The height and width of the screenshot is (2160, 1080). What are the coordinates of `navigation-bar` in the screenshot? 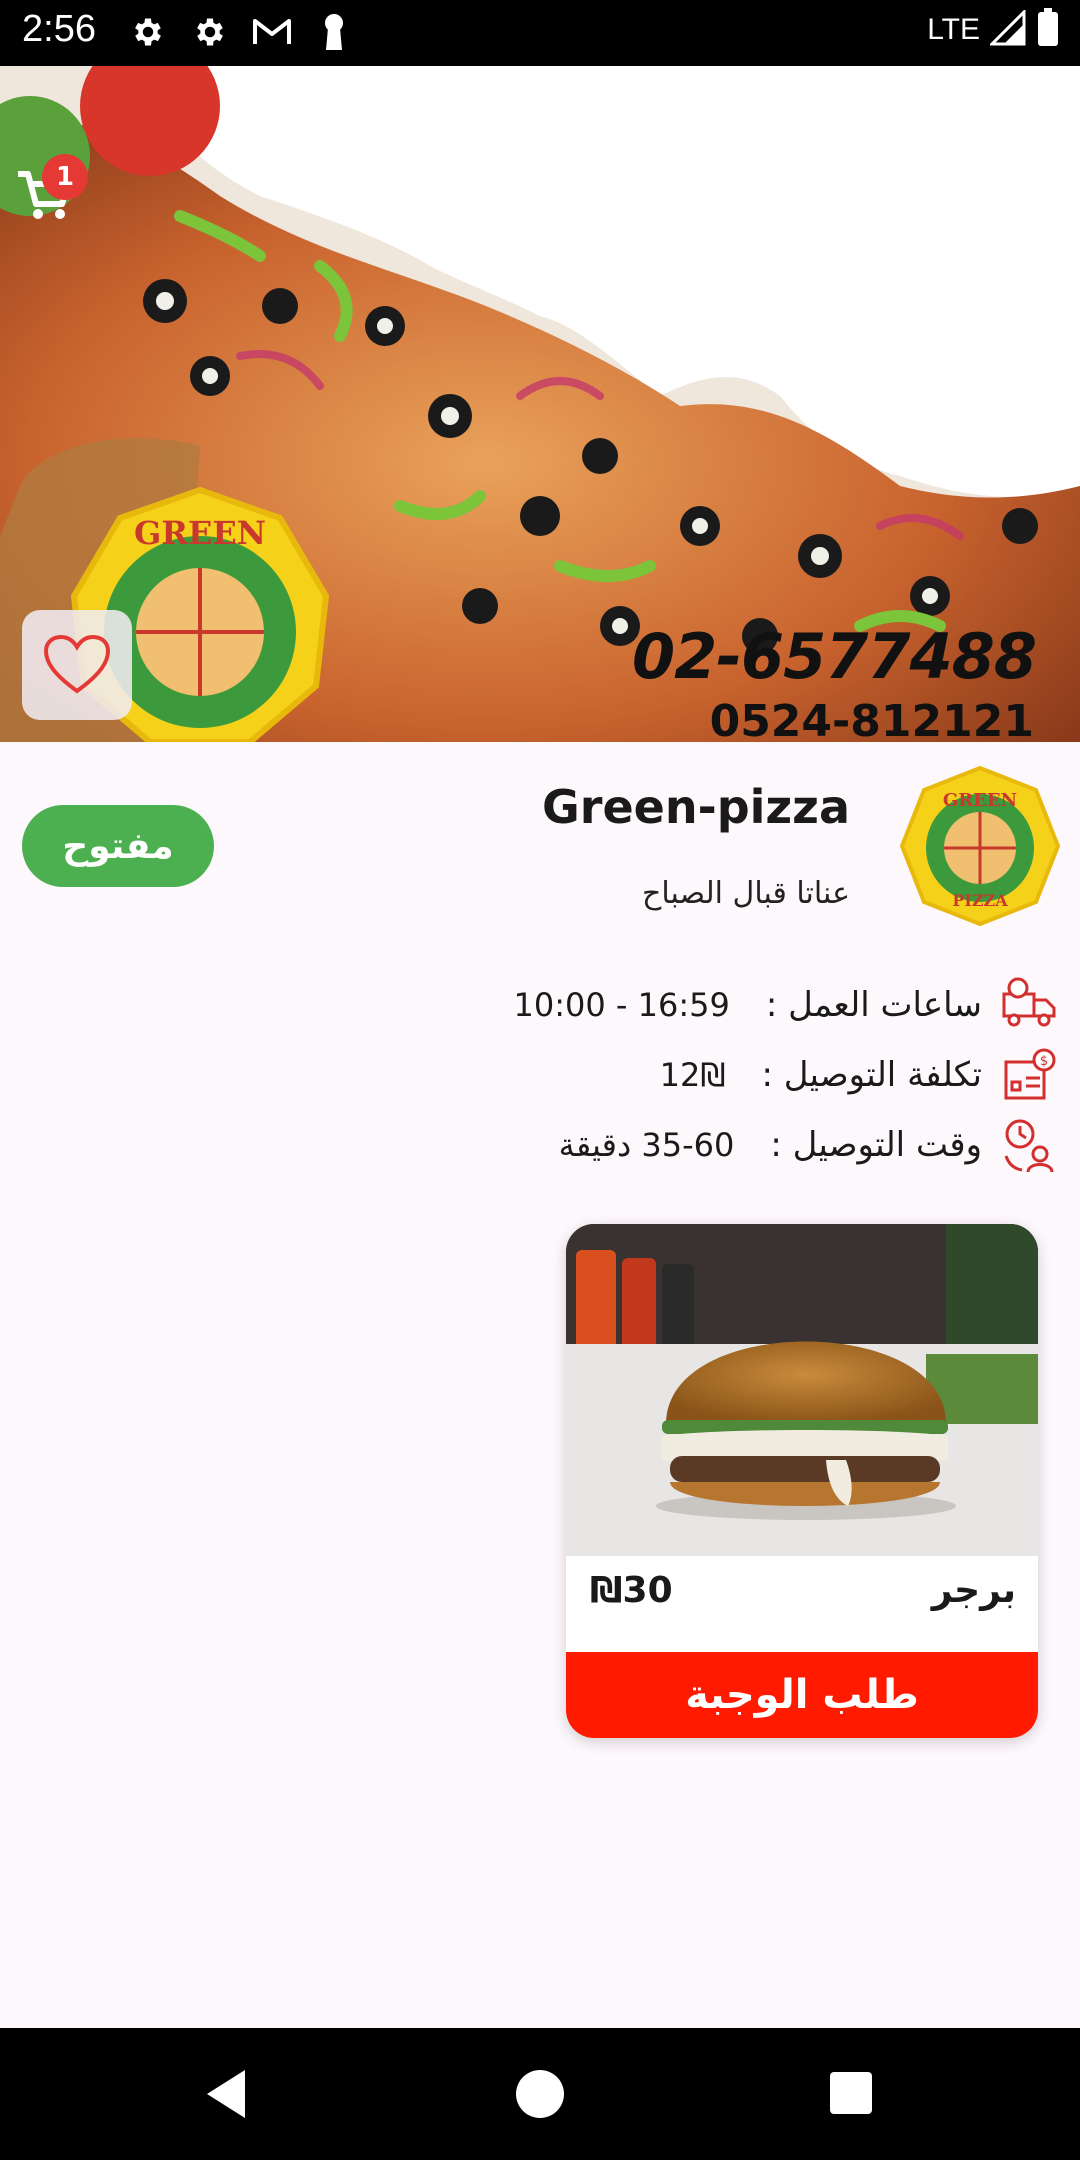 It's located at (540, 2094).